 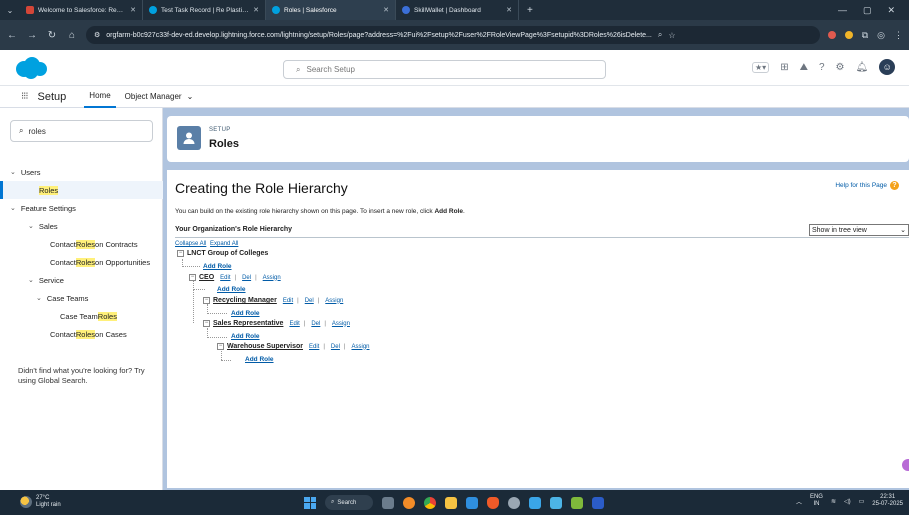 I want to click on wifi-icon: ≋, so click(x=833, y=501).